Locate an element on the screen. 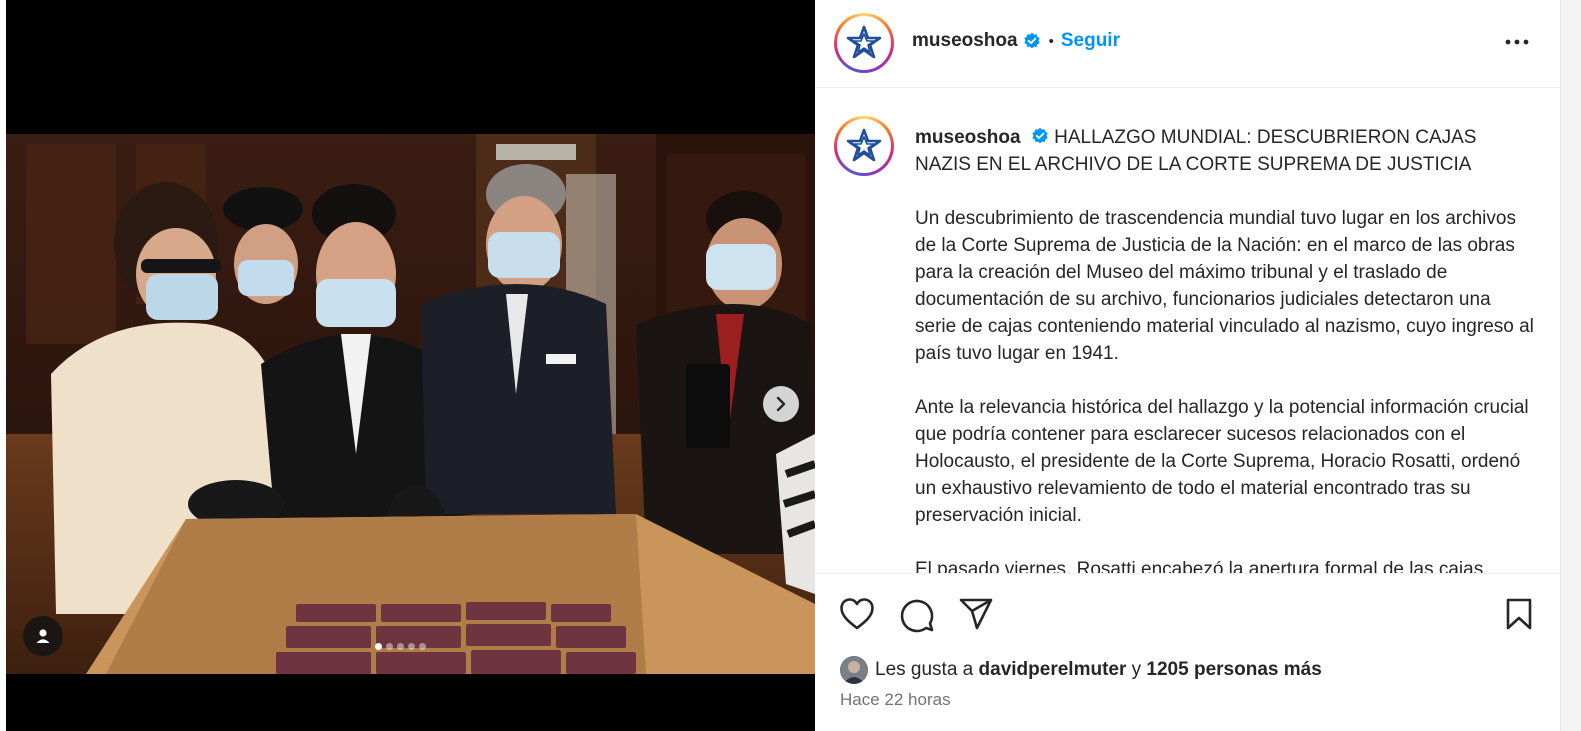 The height and width of the screenshot is (731, 1581). chevron-right-icon is located at coordinates (781, 404).